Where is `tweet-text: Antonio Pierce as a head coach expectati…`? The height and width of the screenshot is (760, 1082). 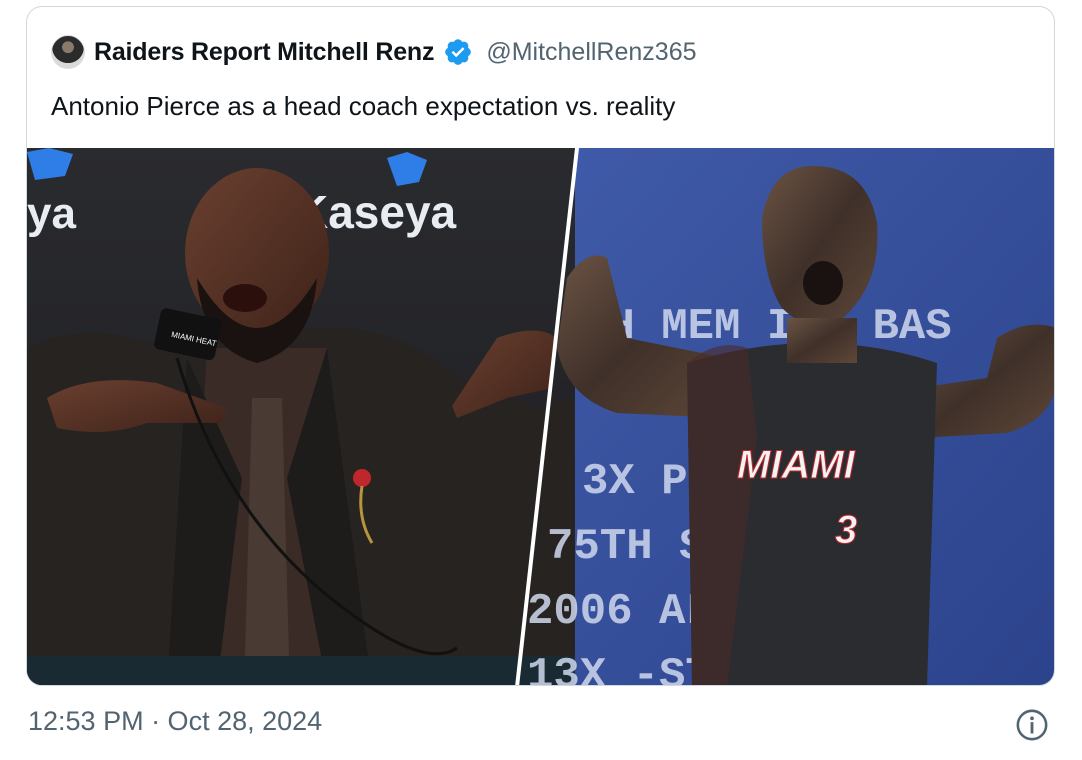 tweet-text: Antonio Pierce as a head coach expectati… is located at coordinates (363, 106).